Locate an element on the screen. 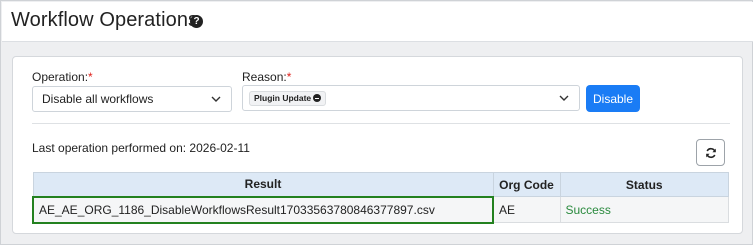  disable-button: Disable is located at coordinates (613, 98).